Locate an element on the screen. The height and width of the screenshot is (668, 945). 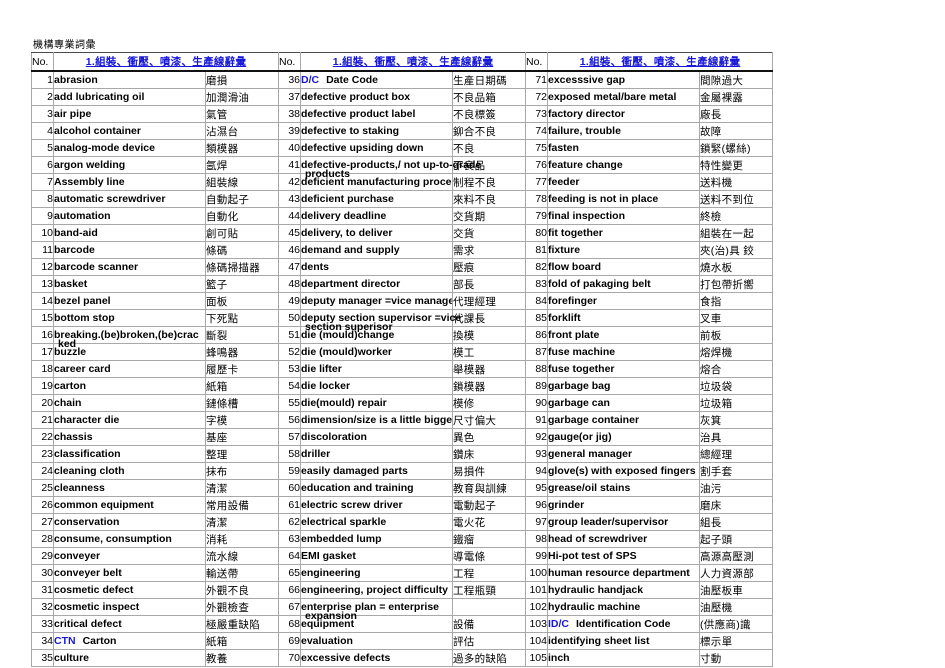
term-english: hydraulic machine is located at coordinates (623, 607).